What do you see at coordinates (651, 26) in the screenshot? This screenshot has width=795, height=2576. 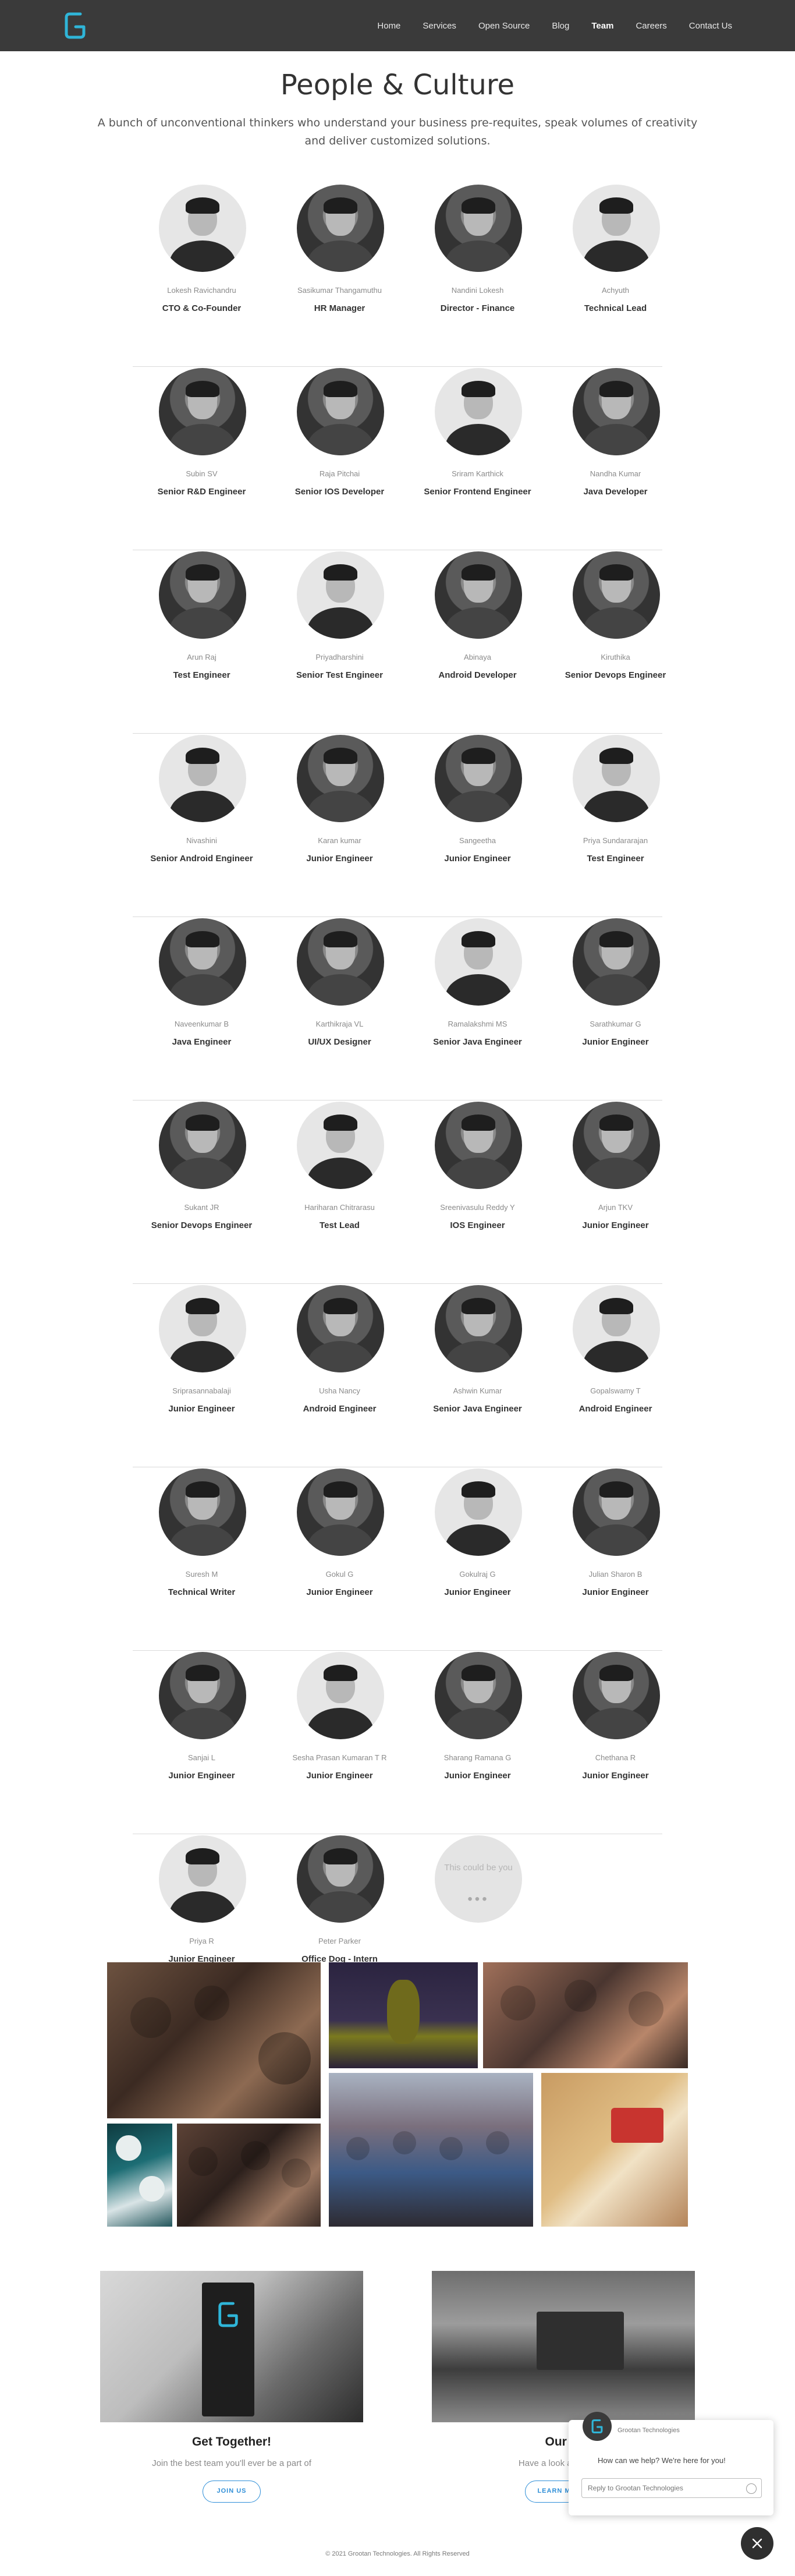 I see `nav-careers: Careers` at bounding box center [651, 26].